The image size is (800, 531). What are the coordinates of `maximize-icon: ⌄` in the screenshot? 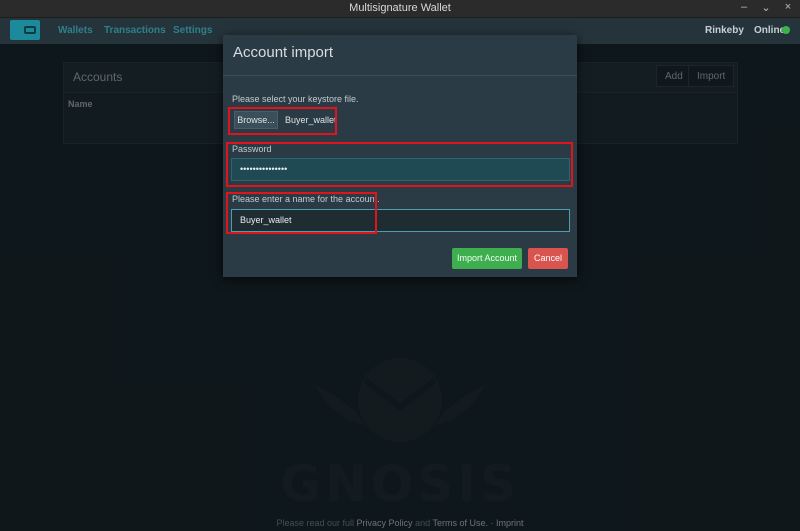 It's located at (766, 7).